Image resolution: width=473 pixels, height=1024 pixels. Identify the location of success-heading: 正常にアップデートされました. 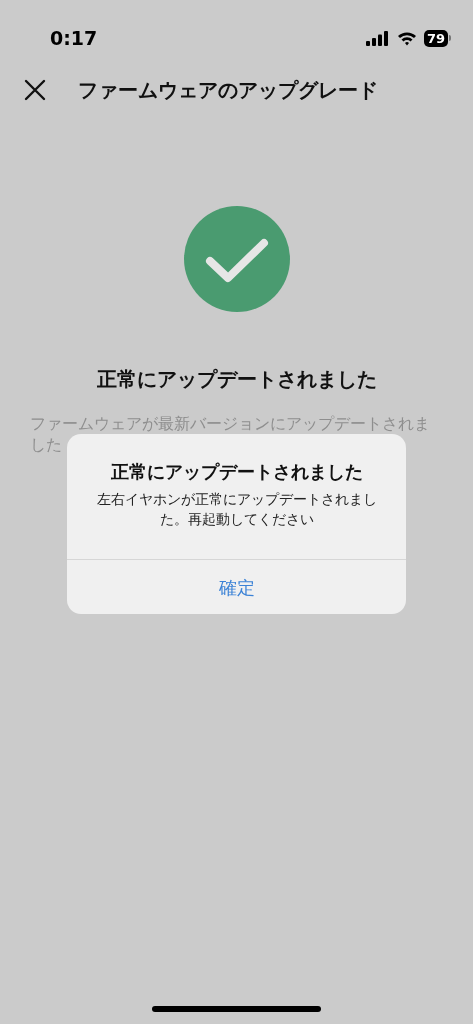
(236, 379).